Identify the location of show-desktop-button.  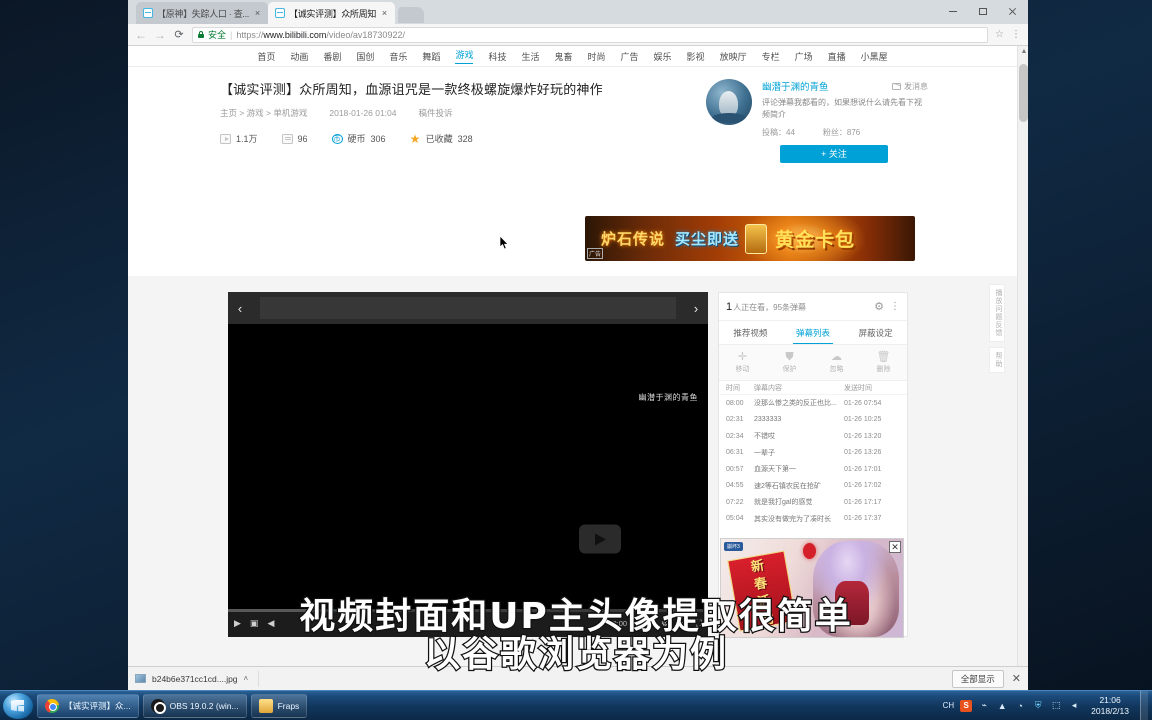
(1144, 705).